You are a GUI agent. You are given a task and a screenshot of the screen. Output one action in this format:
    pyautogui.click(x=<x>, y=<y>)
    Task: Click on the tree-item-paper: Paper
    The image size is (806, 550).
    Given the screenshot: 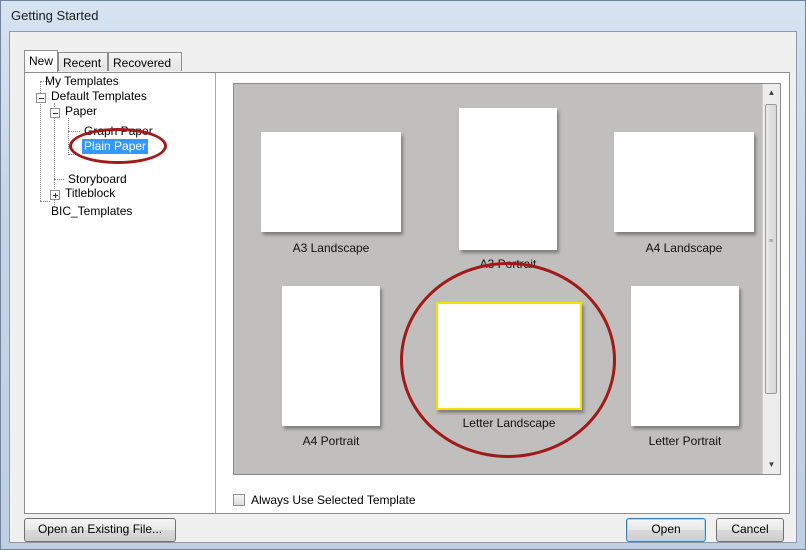 What is the action you would take?
    pyautogui.click(x=81, y=111)
    